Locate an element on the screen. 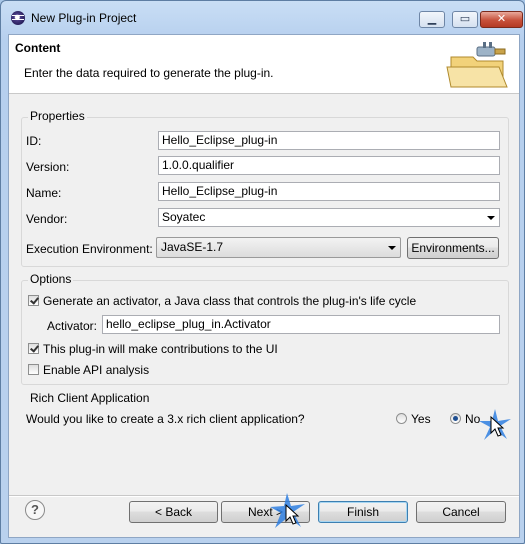 Image resolution: width=525 pixels, height=544 pixels. eclipse-icon is located at coordinates (18, 18).